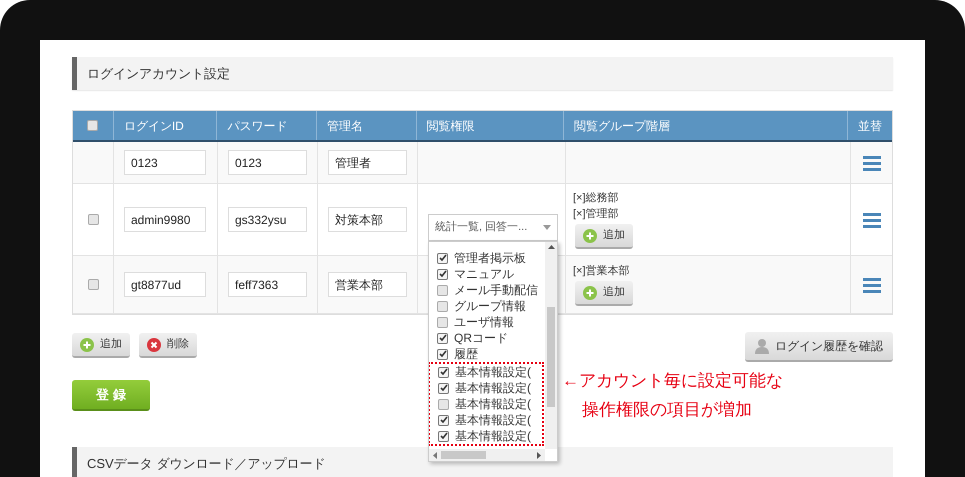 The height and width of the screenshot is (477, 965). I want to click on login-id-field: gt8877ud, so click(165, 284).